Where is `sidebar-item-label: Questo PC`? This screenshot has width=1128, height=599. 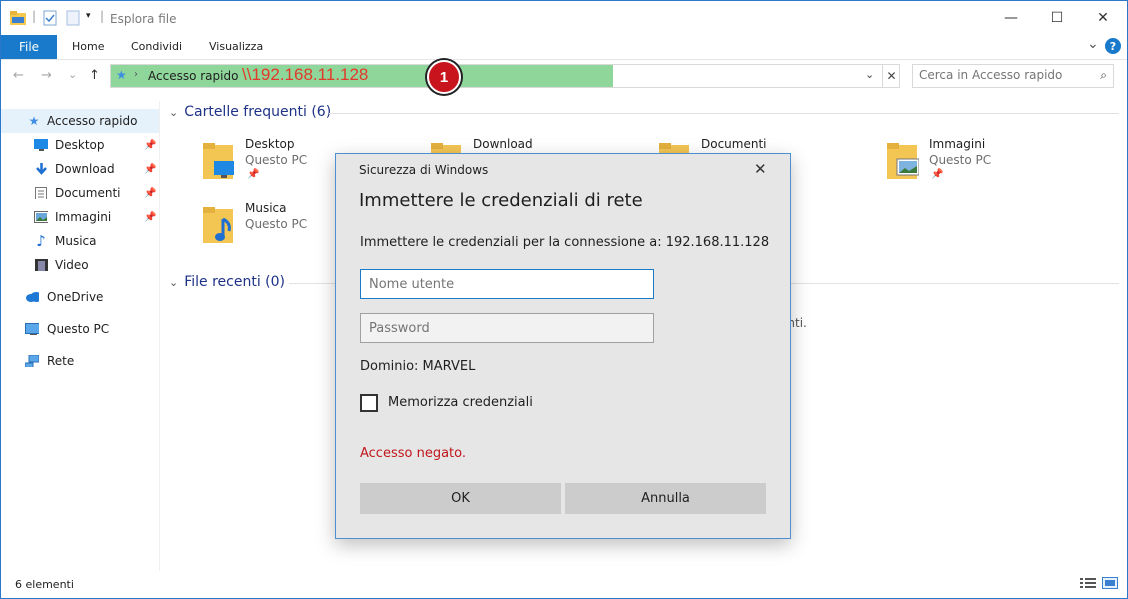
sidebar-item-label: Questo PC is located at coordinates (78, 329).